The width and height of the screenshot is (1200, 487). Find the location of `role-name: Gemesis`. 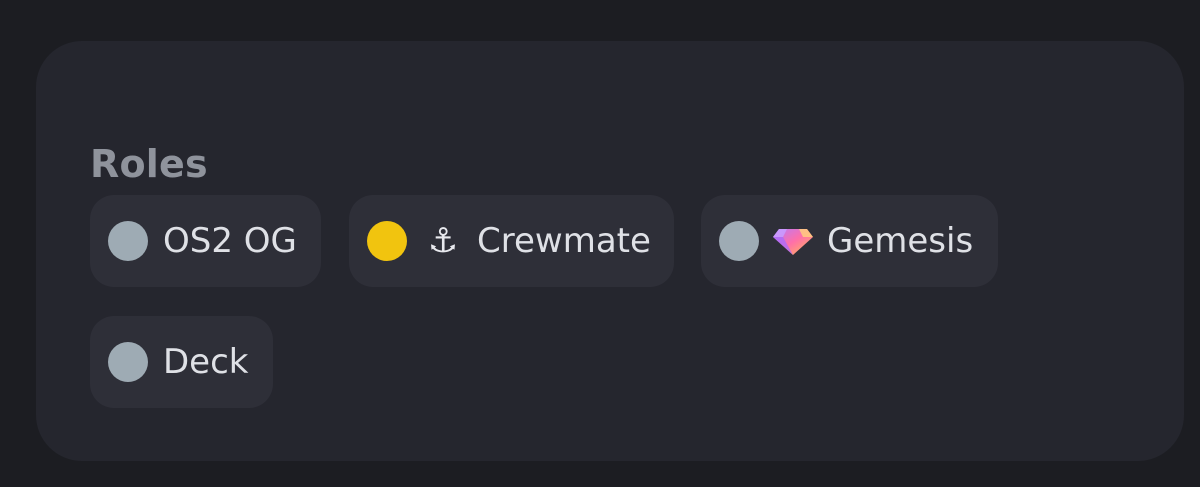

role-name: Gemesis is located at coordinates (900, 241).